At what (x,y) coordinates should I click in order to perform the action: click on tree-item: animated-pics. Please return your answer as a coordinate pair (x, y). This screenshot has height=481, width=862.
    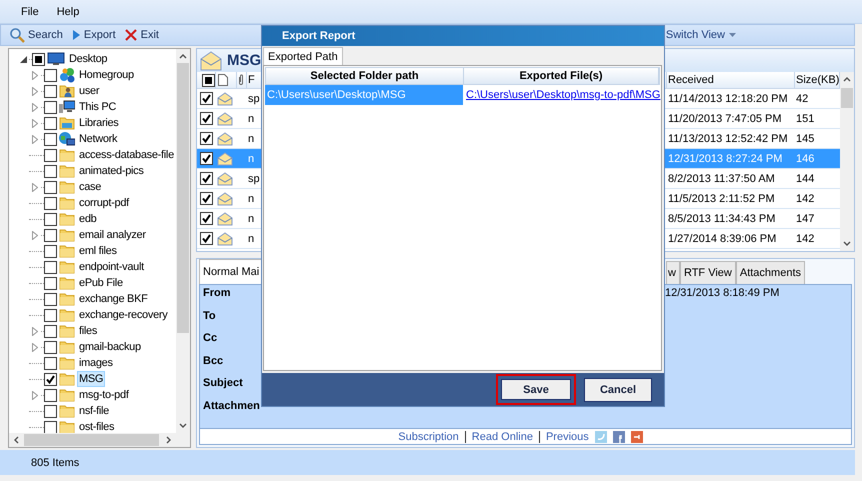
    Looking at the image, I should click on (111, 171).